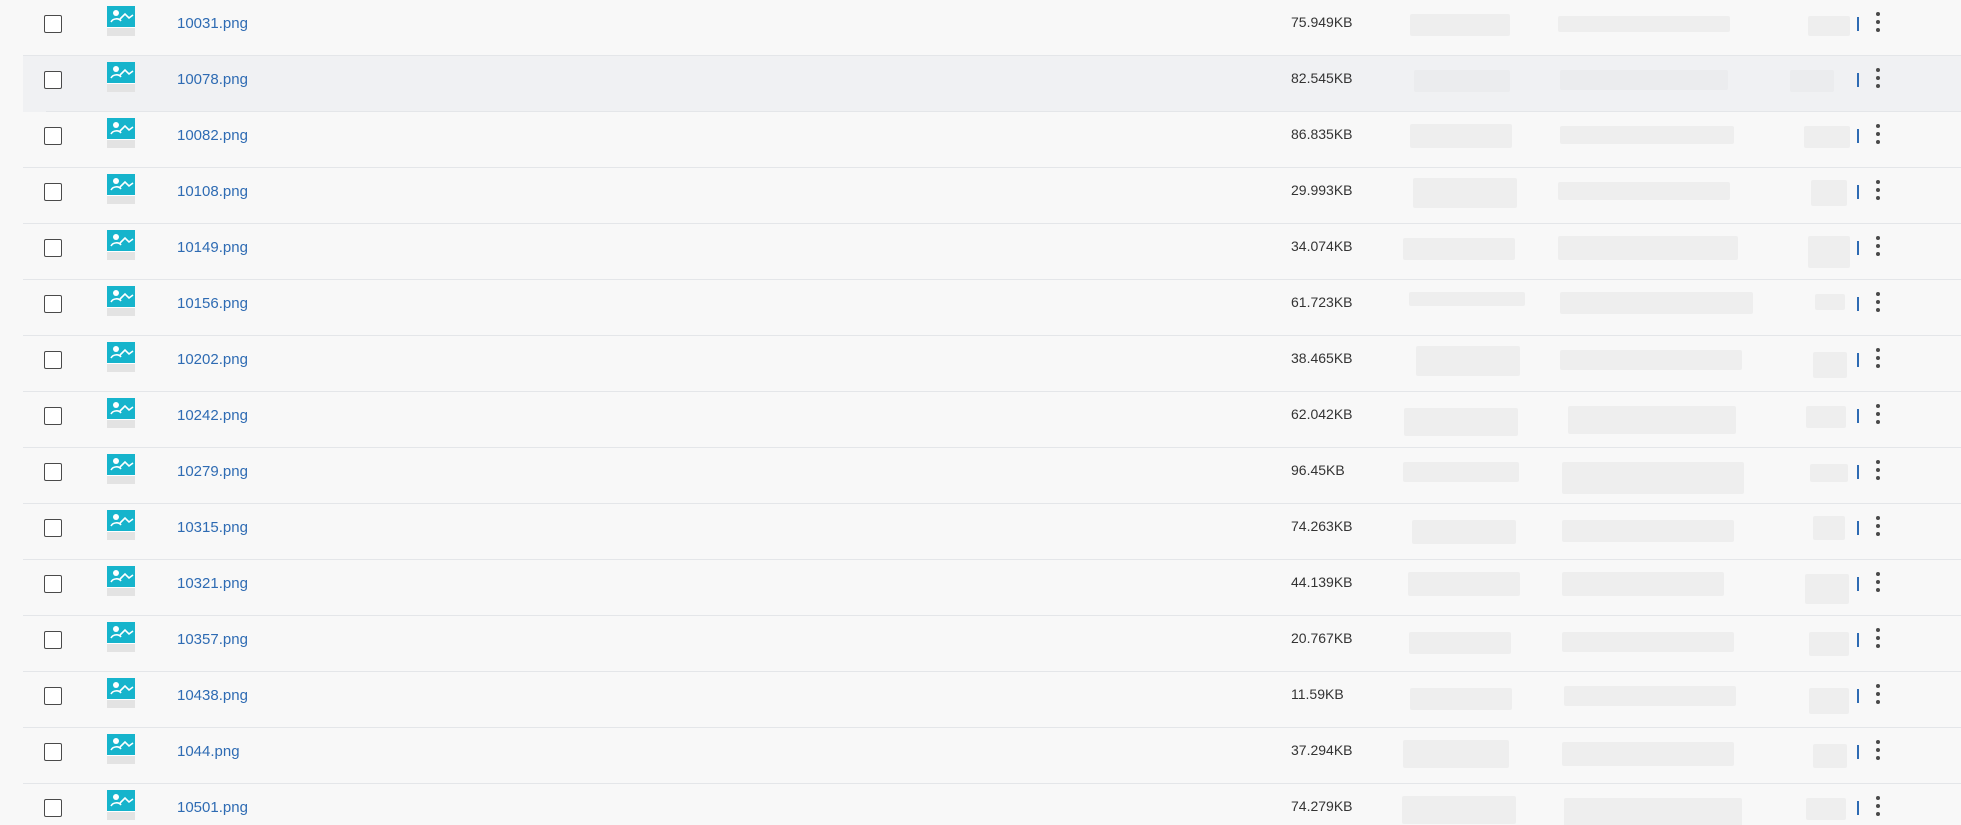 The width and height of the screenshot is (1961, 825). I want to click on file-row: 10279.png 96.45KB, so click(980, 476).